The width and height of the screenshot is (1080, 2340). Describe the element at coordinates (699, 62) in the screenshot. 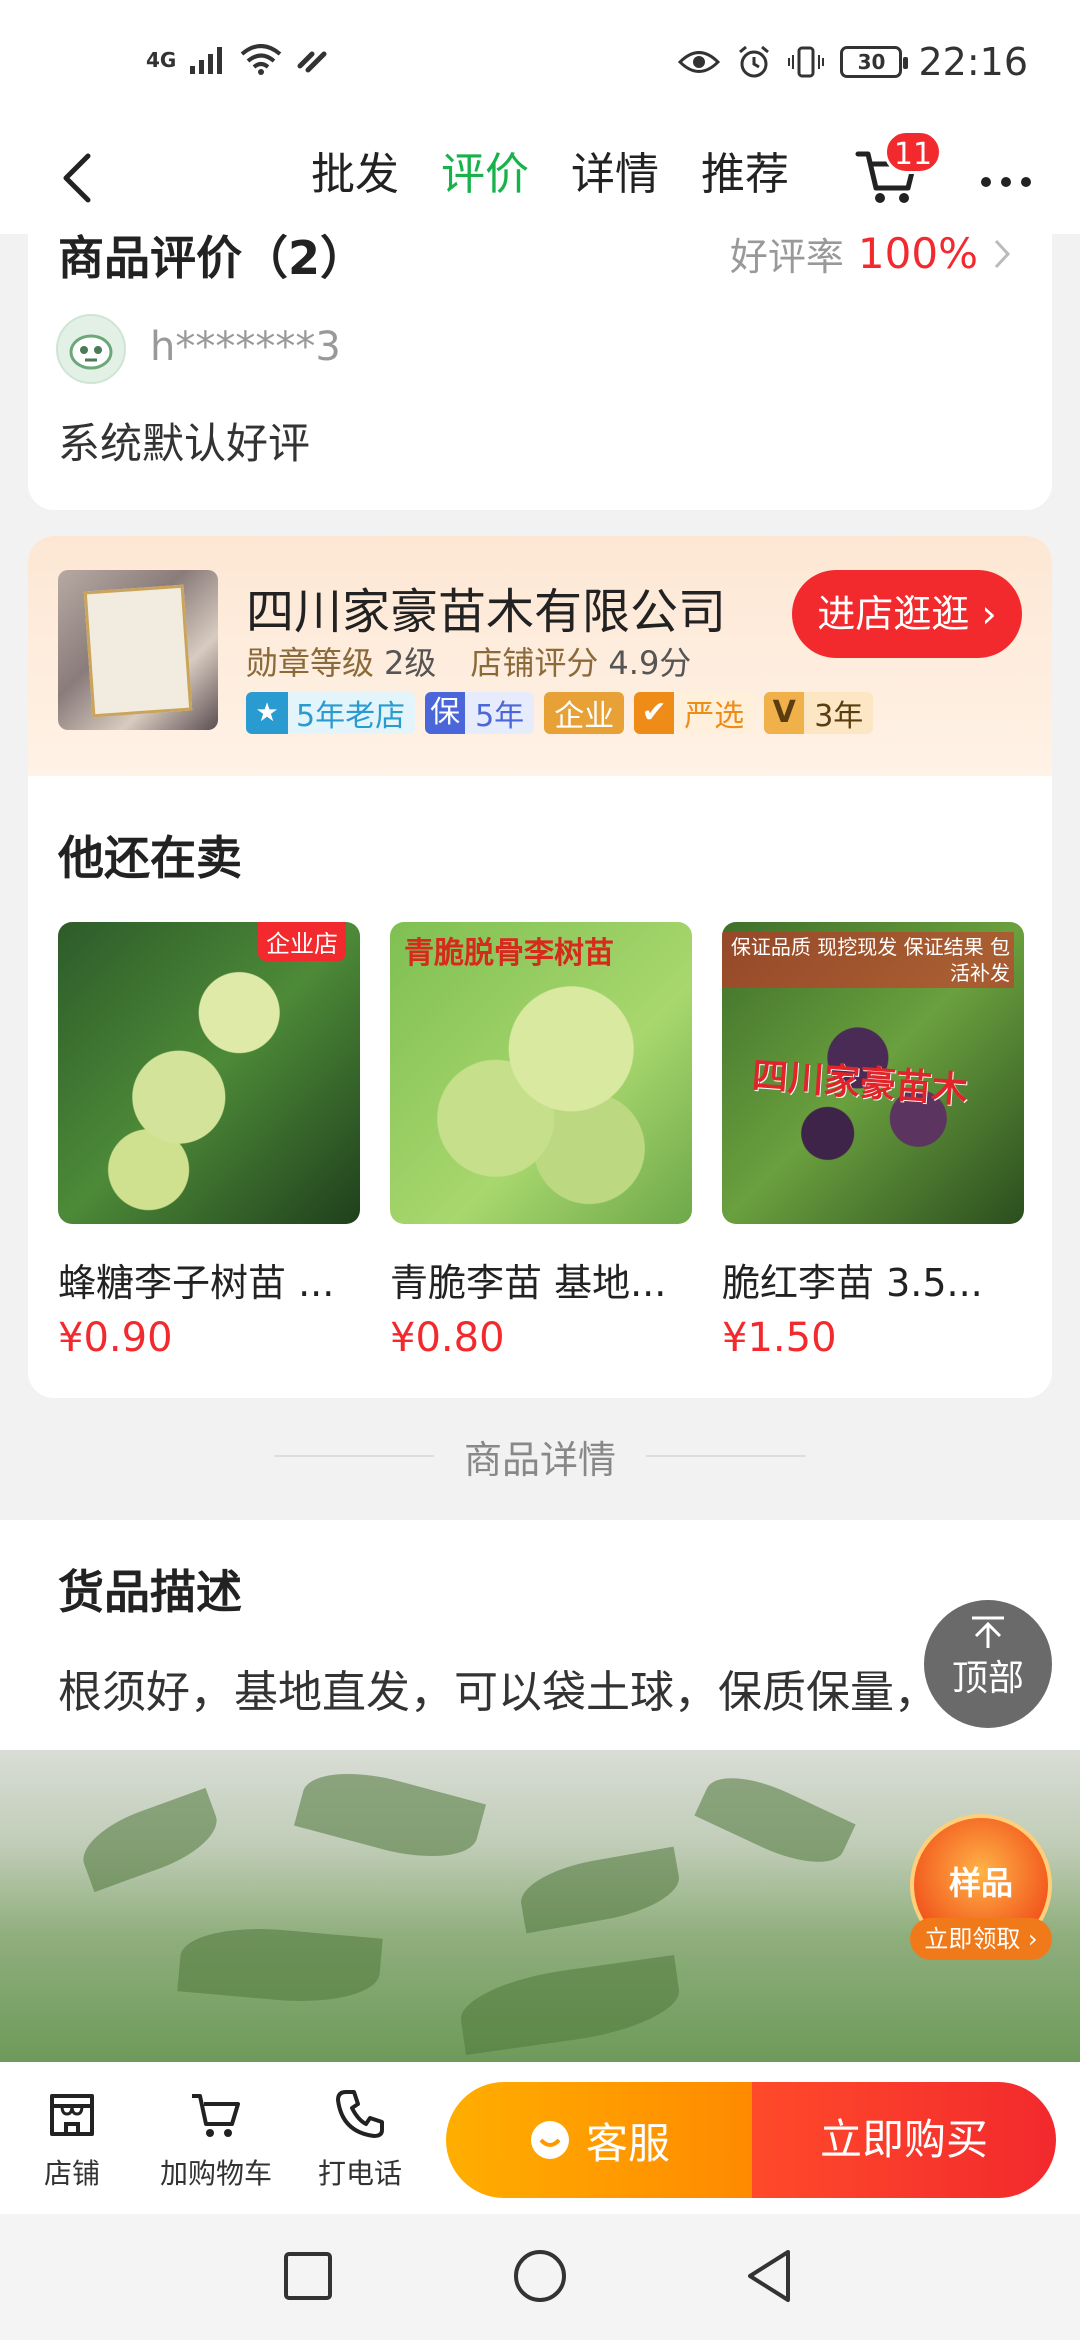

I see `eye-icon` at that location.